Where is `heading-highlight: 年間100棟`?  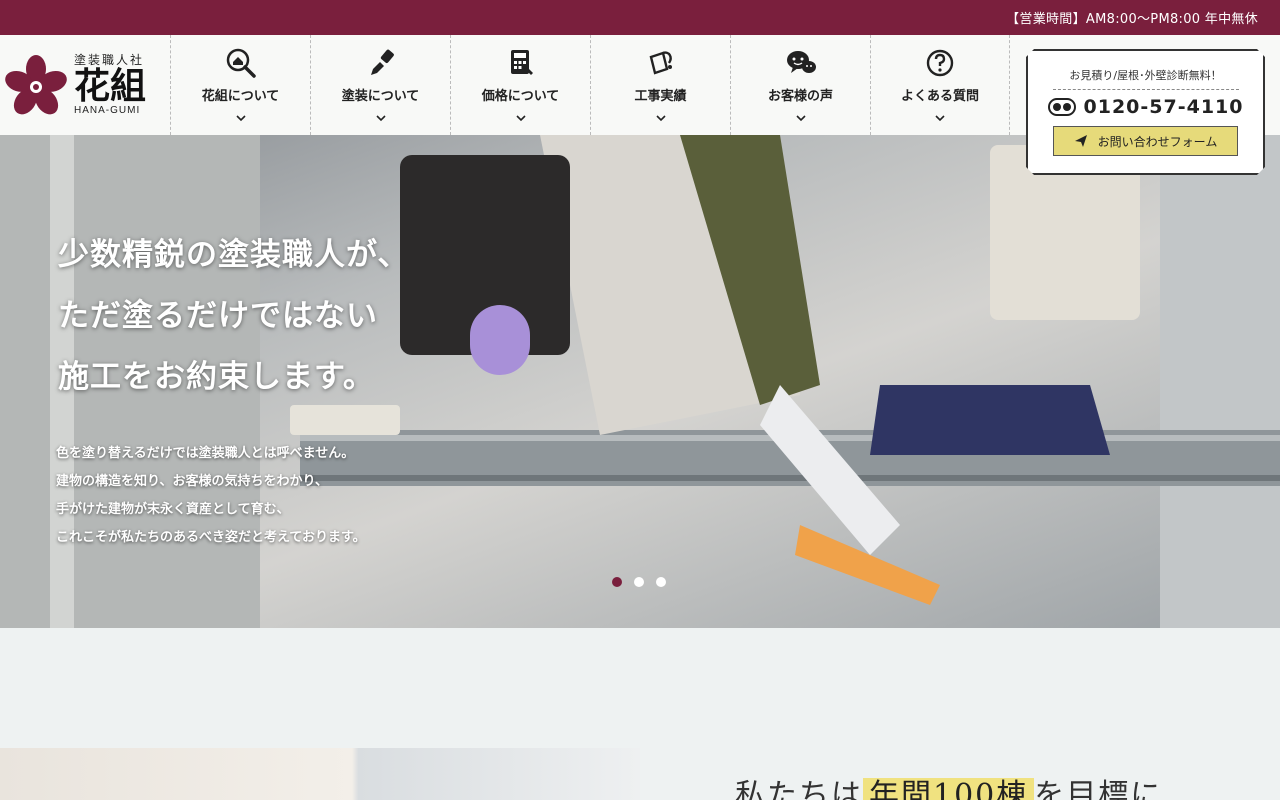
heading-highlight: 年間100棟 is located at coordinates (949, 789).